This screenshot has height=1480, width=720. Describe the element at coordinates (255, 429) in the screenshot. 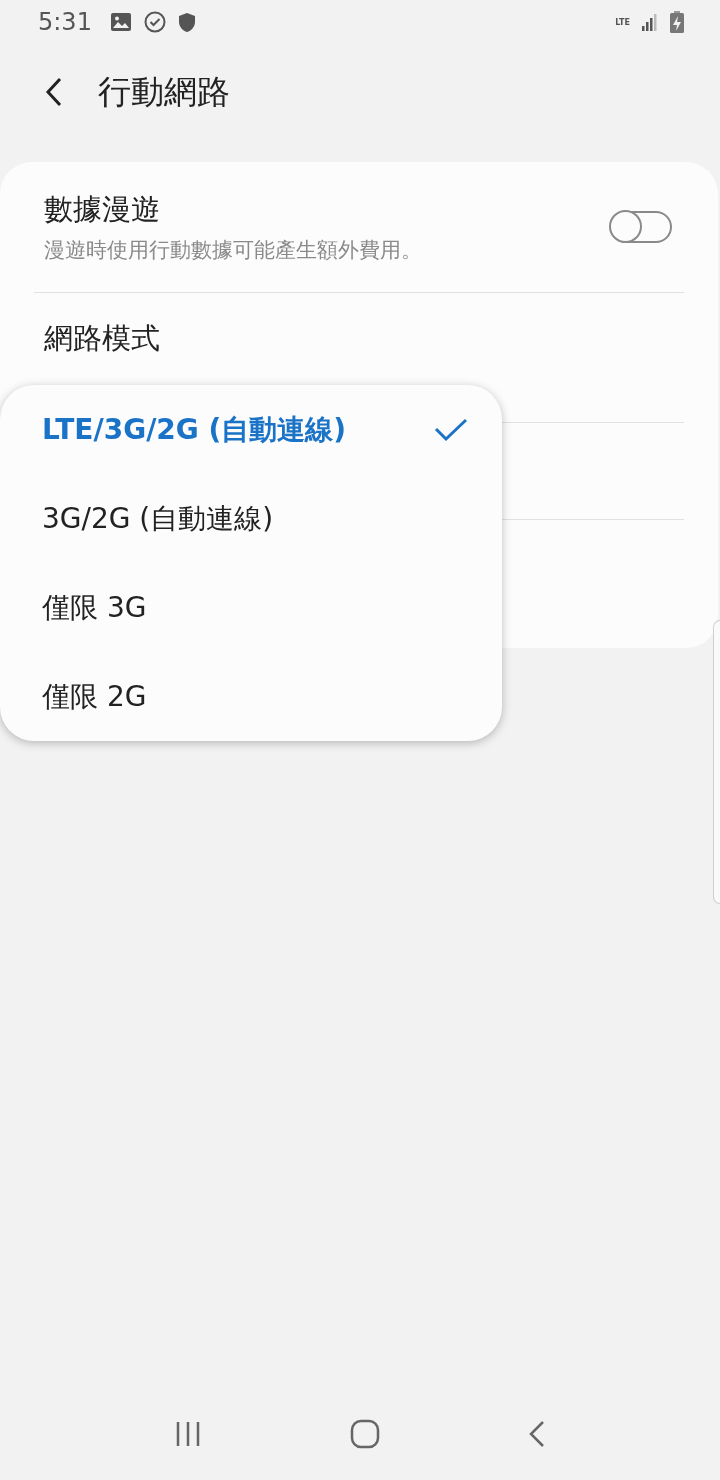

I see `option-item: LTE/3G/2G (自動連線)` at that location.